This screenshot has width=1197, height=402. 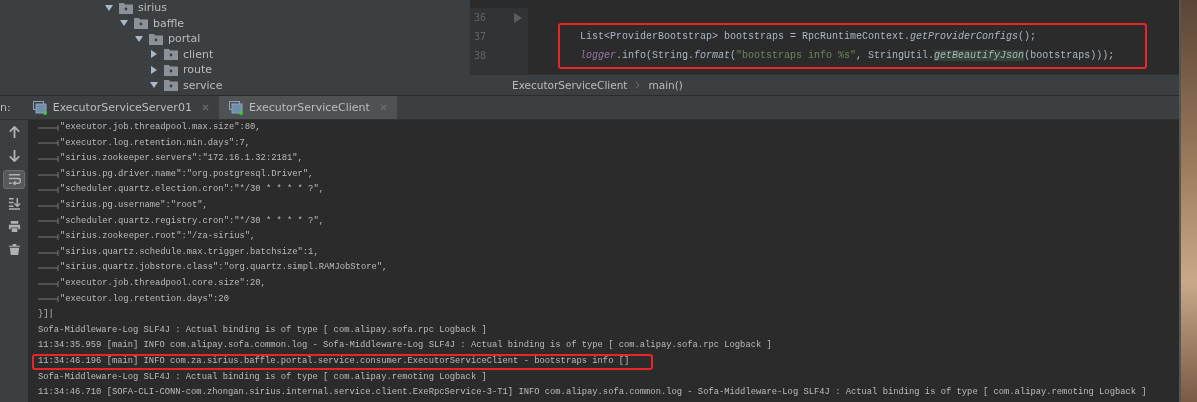 I want to click on breadcrumb-item: main(), so click(x=665, y=85).